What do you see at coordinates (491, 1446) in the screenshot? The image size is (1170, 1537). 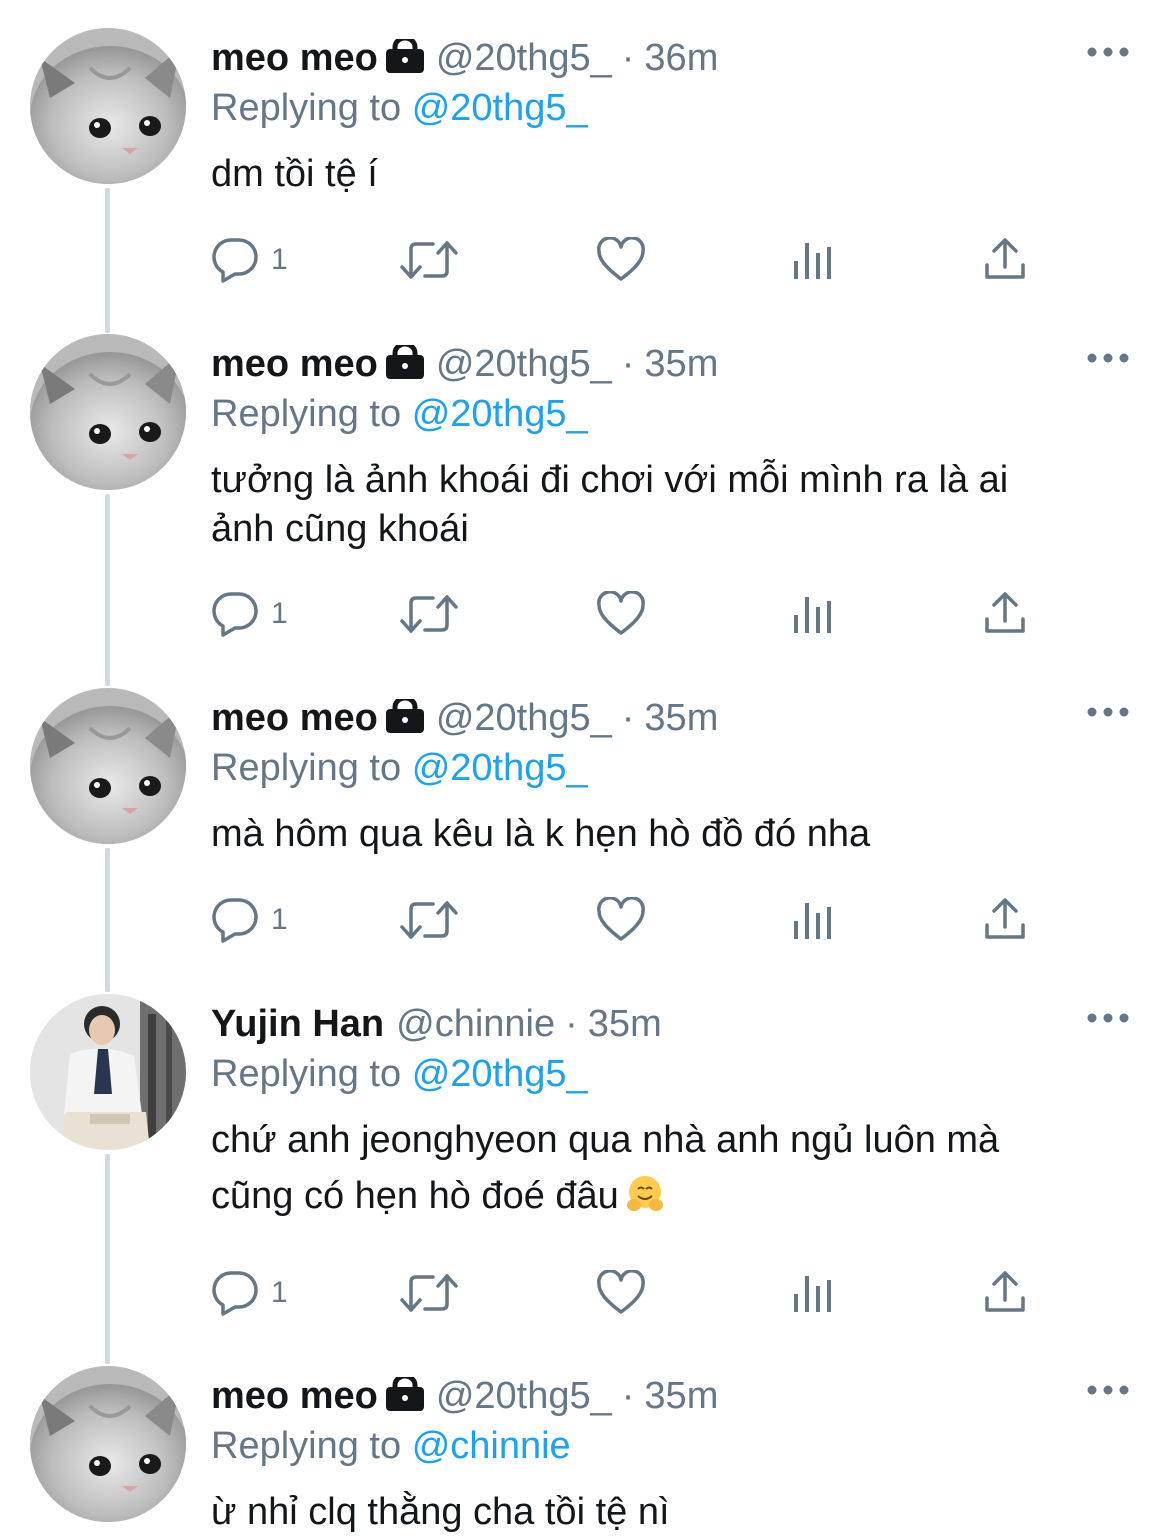 I see `mention-link: @chinnie` at bounding box center [491, 1446].